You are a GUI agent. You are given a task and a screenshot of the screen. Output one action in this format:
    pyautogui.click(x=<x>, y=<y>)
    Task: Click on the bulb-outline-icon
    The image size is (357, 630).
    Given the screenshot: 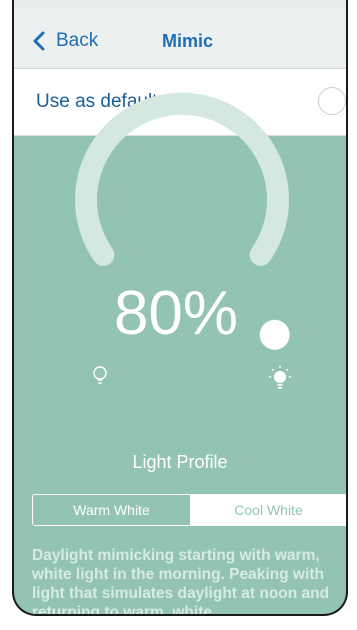 What is the action you would take?
    pyautogui.click(x=100, y=375)
    